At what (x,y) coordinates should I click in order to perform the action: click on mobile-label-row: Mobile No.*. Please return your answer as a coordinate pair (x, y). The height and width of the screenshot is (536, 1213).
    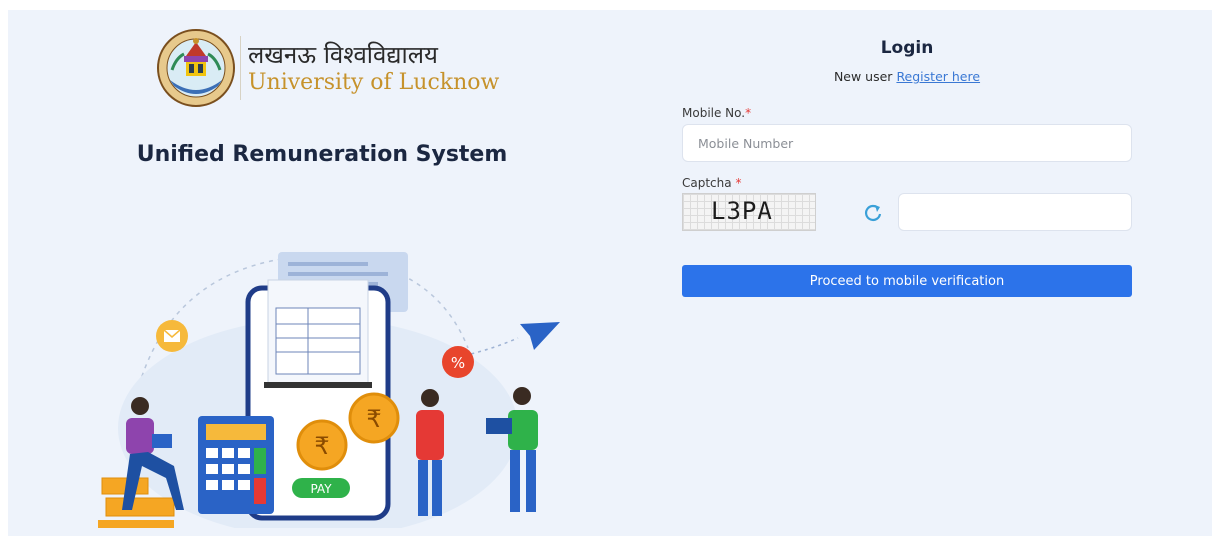
    Looking at the image, I should click on (716, 113).